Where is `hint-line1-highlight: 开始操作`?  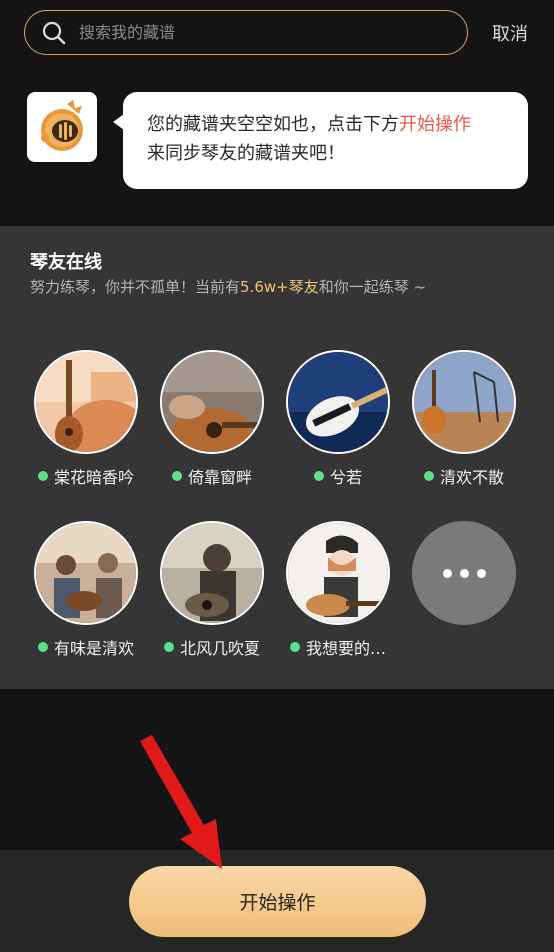 hint-line1-highlight: 开始操作 is located at coordinates (435, 124).